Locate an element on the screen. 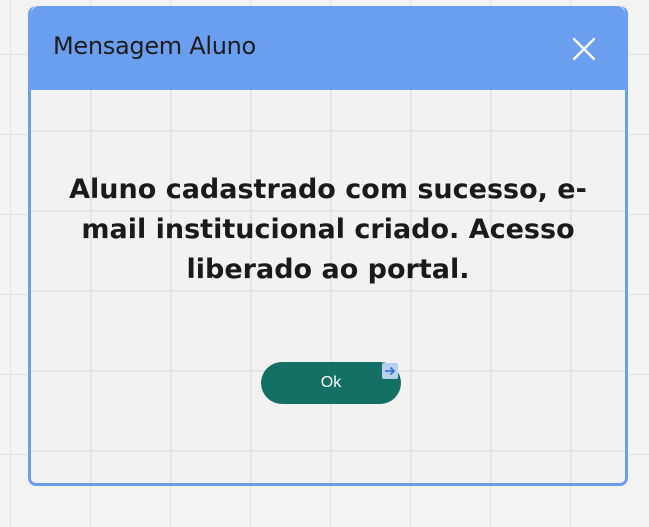 The image size is (649, 527). arrow-right-icon is located at coordinates (390, 371).